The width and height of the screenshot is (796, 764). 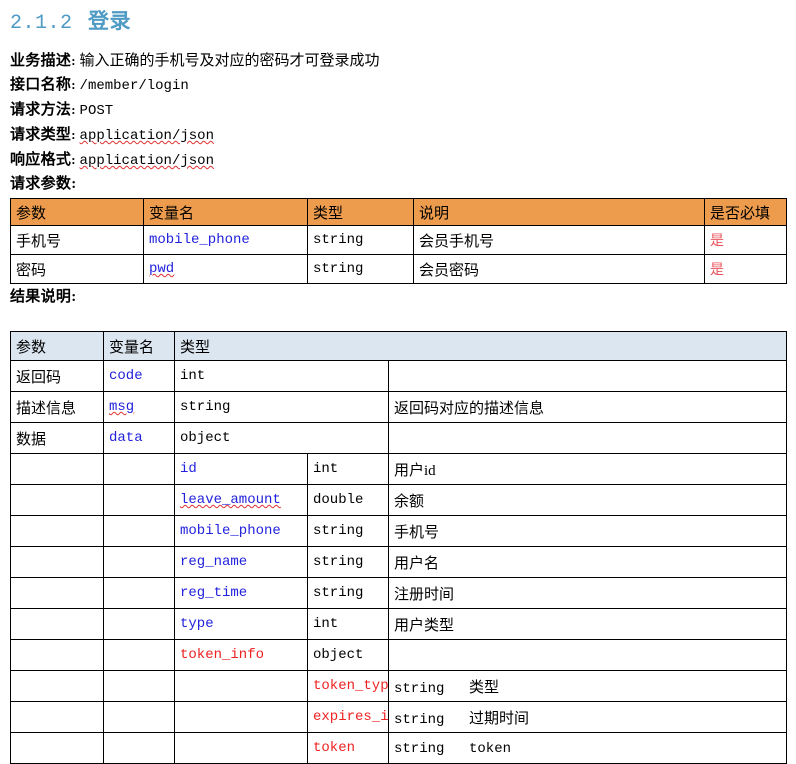 What do you see at coordinates (587, 686) in the screenshot?
I see `cell-type-desc: string 类型` at bounding box center [587, 686].